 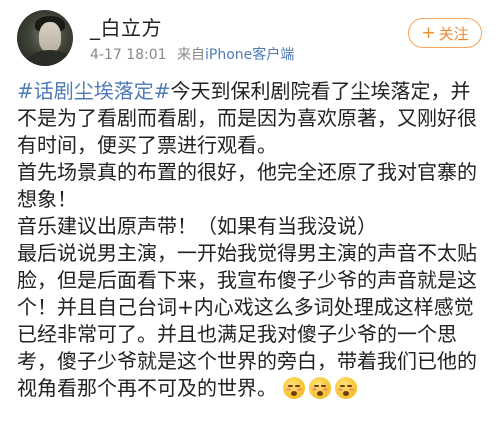 What do you see at coordinates (453, 33) in the screenshot?
I see `follow-label: 关注` at bounding box center [453, 33].